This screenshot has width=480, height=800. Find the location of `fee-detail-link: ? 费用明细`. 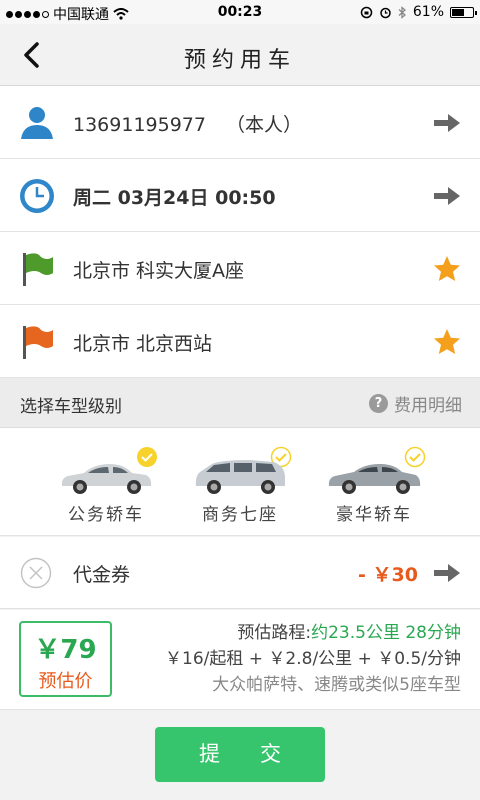

fee-detail-link: ? 费用明细 is located at coordinates (415, 403).